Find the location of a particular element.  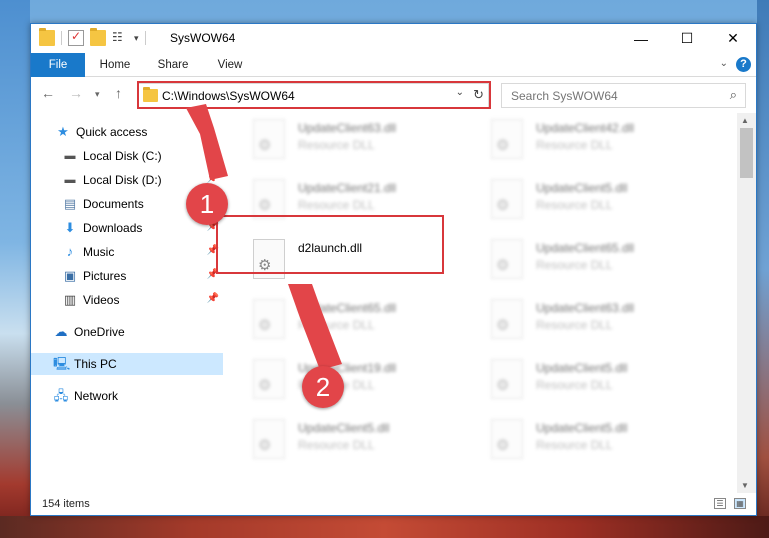

annotation-arrows is located at coordinates (264, 237).